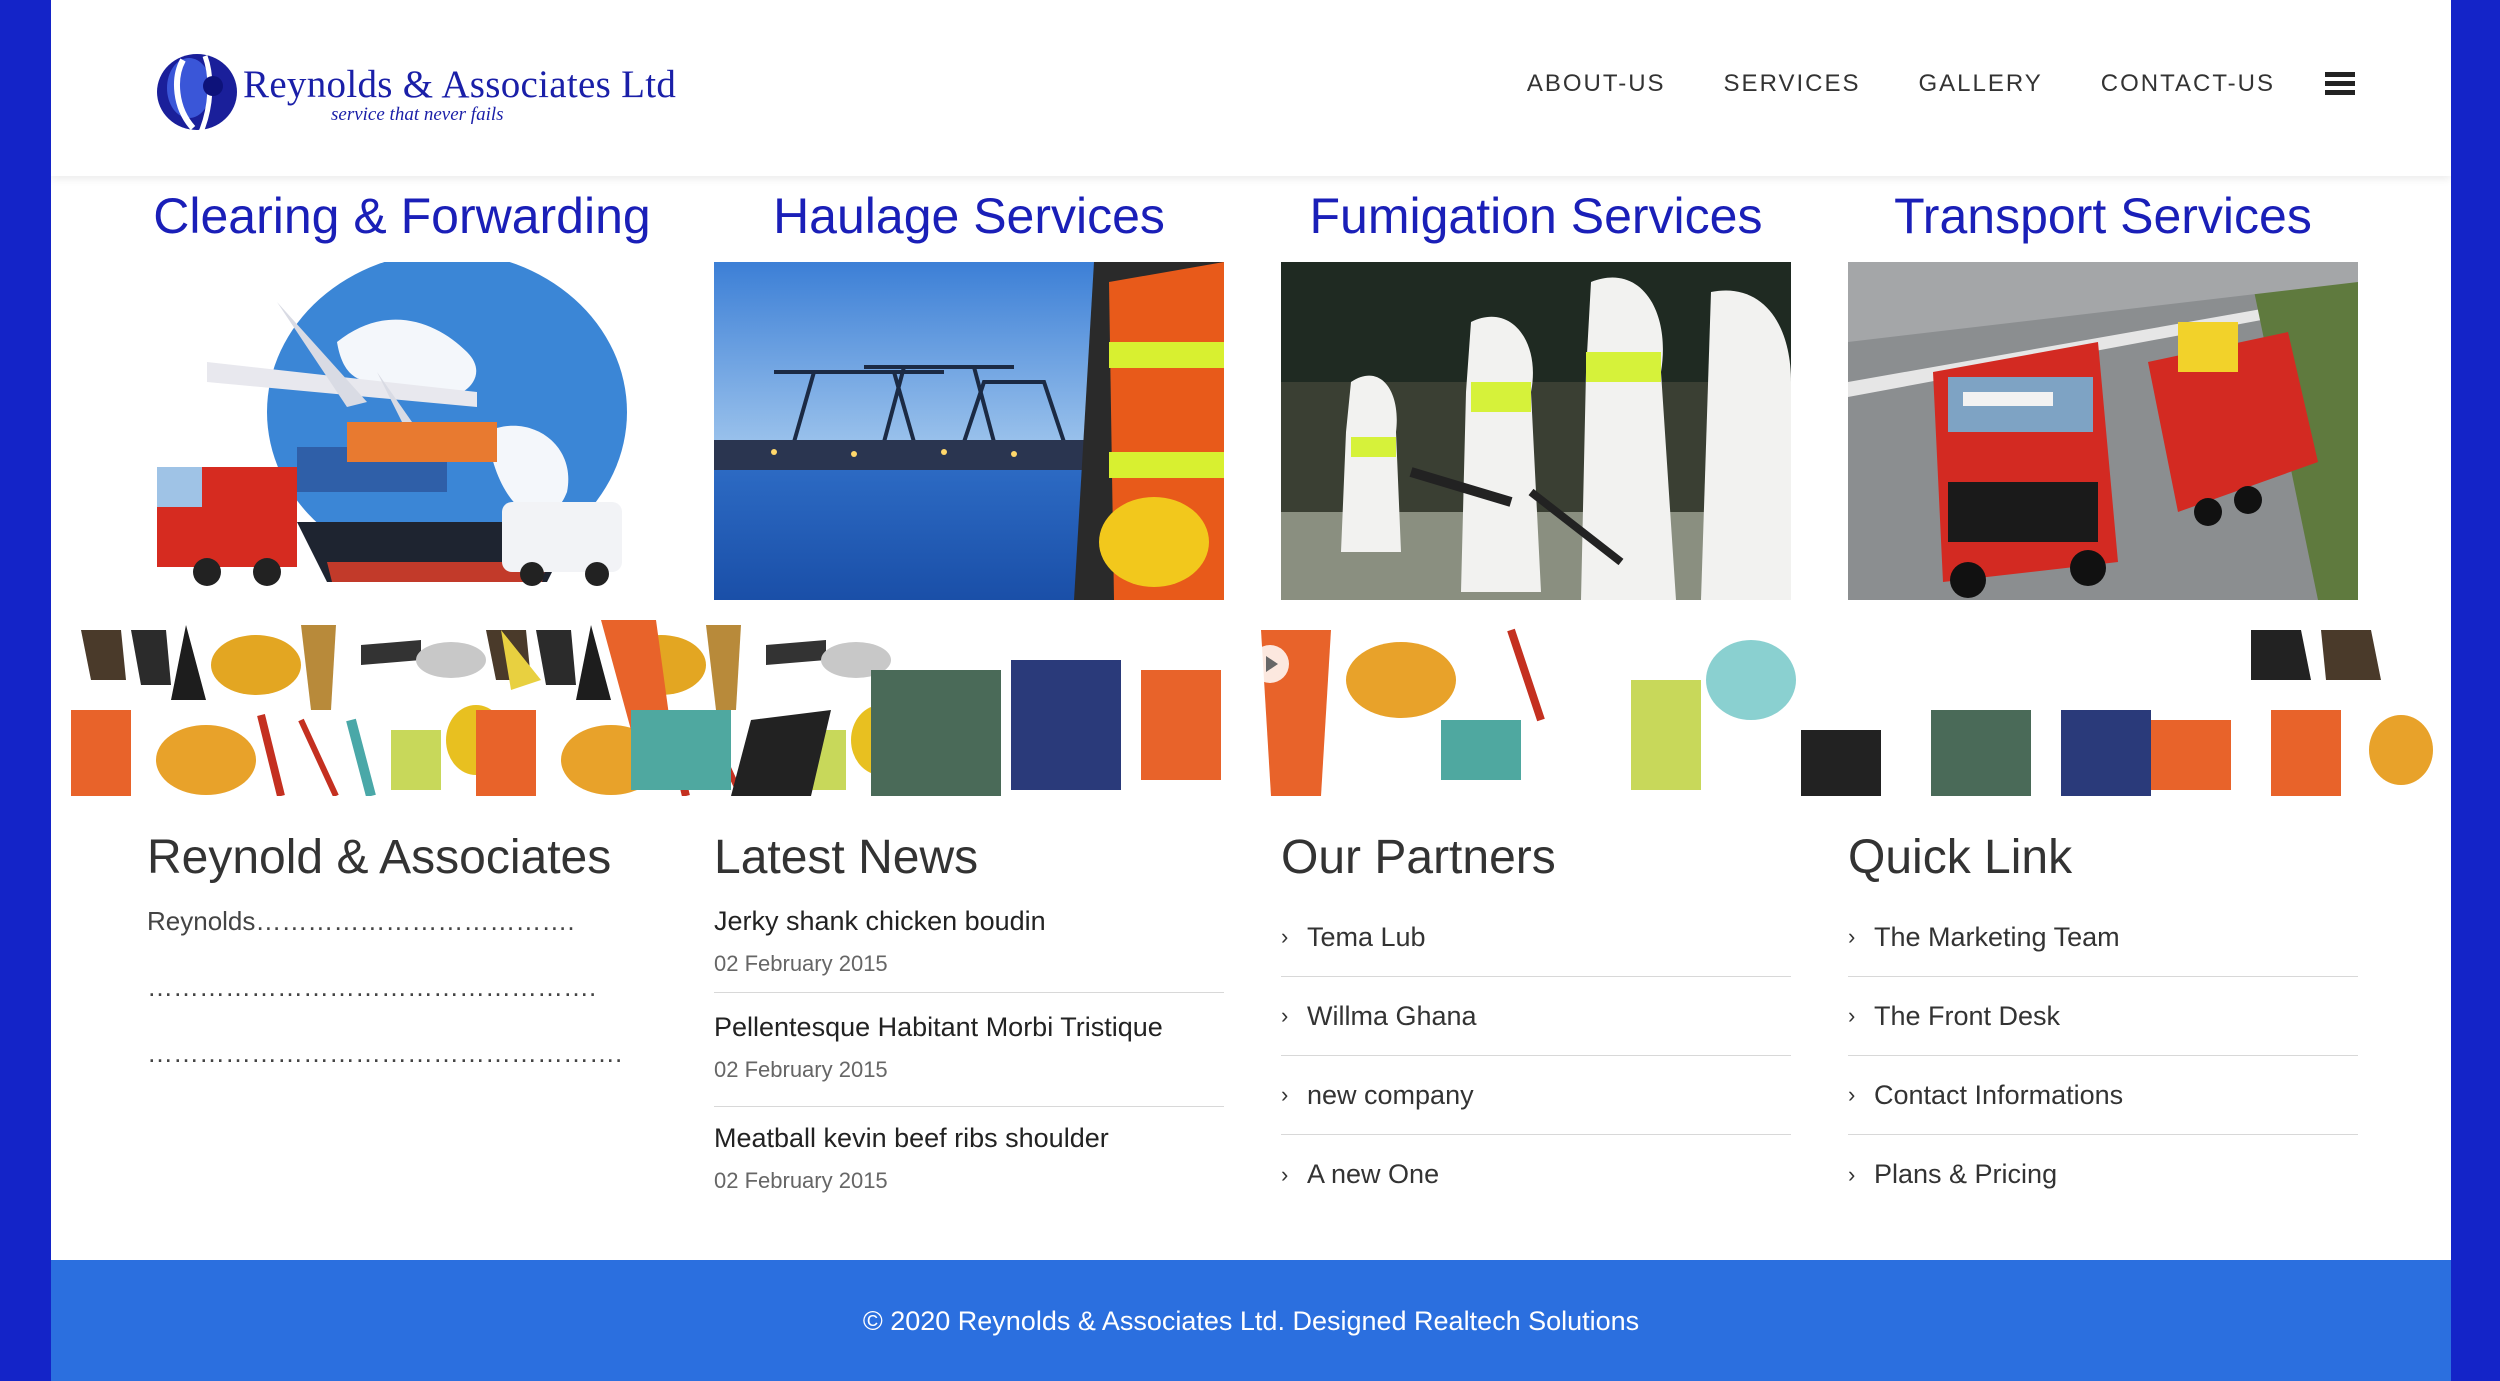  I want to click on nav-about-us: ABOUT-US, so click(1596, 84).